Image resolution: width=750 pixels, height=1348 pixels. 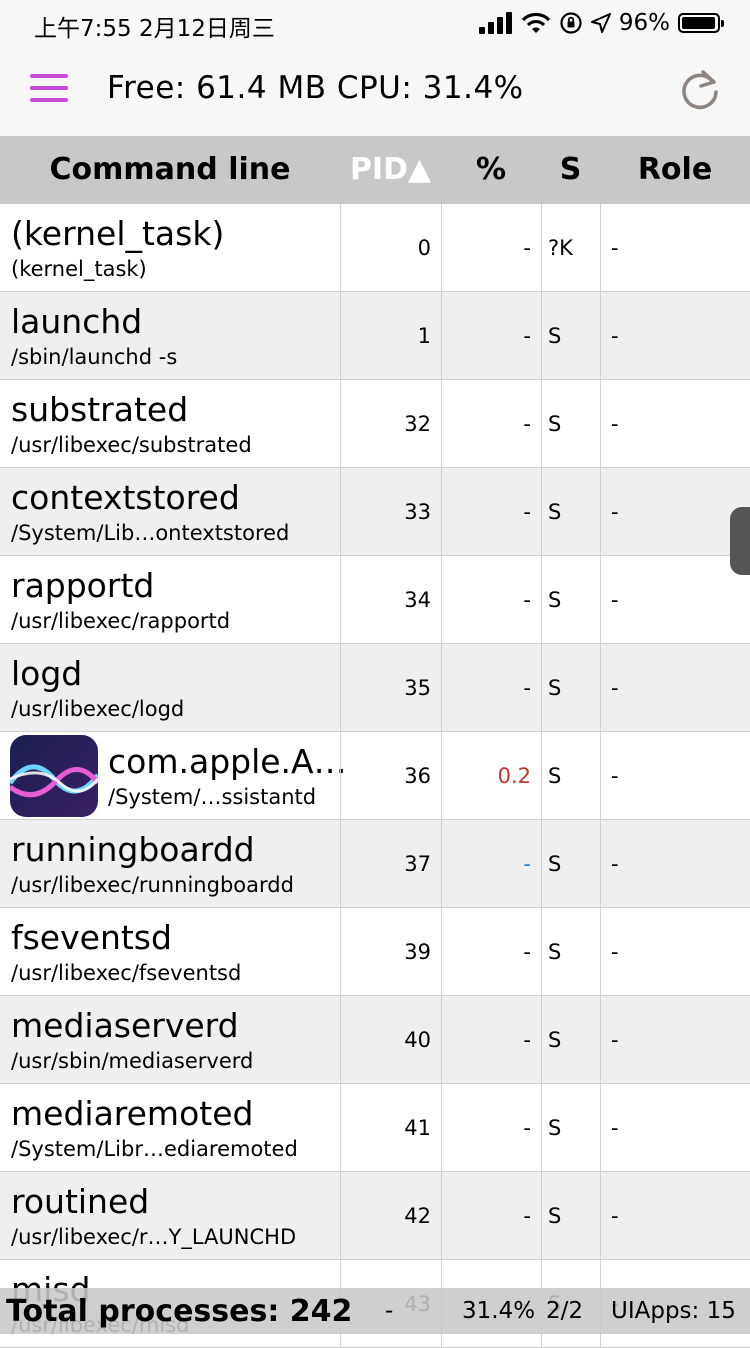 What do you see at coordinates (570, 170) in the screenshot?
I see `column-state: S` at bounding box center [570, 170].